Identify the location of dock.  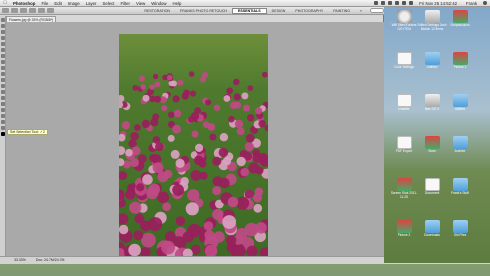
(245, 269).